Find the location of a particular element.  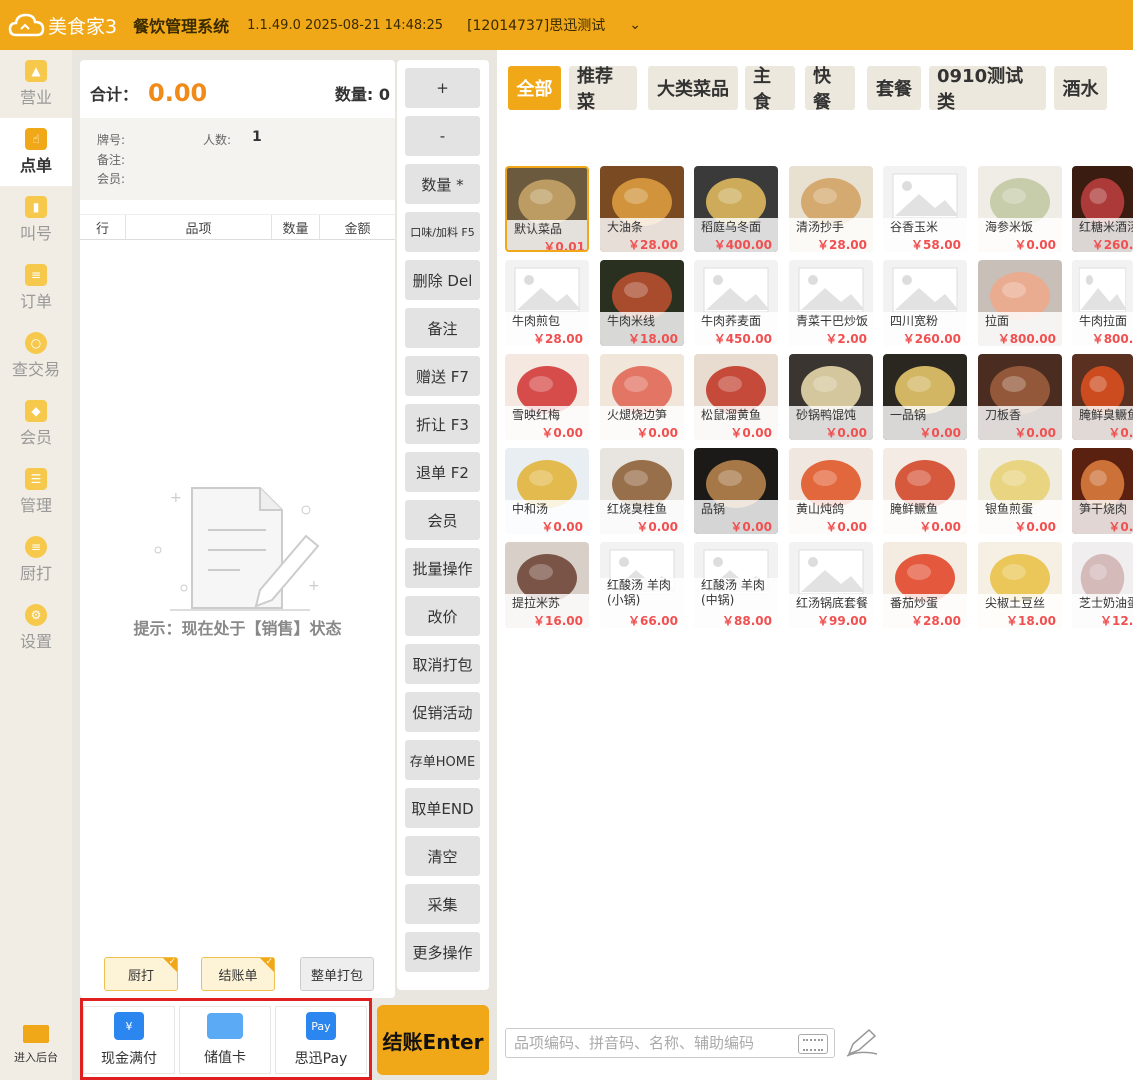

kitchen-print-toggle: 厨打 is located at coordinates (141, 974).